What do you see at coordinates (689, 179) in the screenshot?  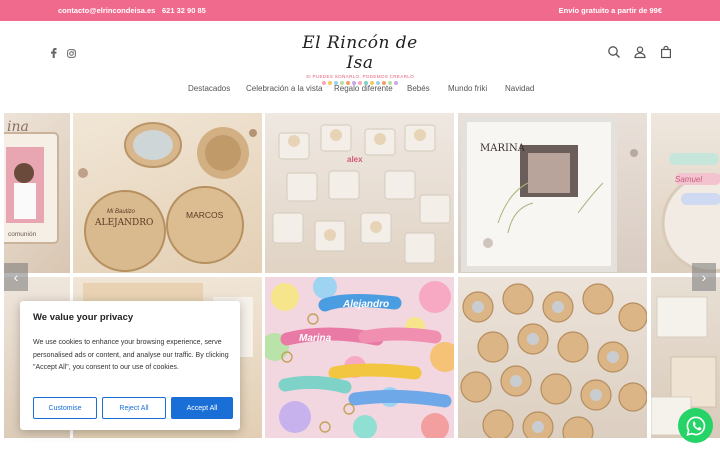 I see `tile-label-samuel: Samuel` at bounding box center [689, 179].